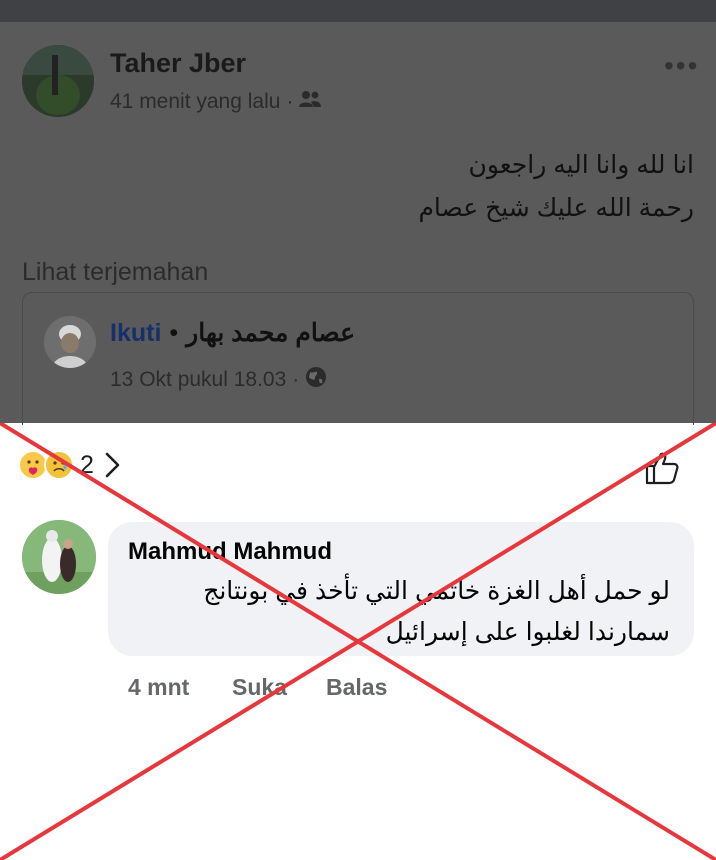 Image resolution: width=716 pixels, height=860 pixels. Describe the element at coordinates (178, 63) in the screenshot. I see `post-author-name: Taher Jber` at that location.